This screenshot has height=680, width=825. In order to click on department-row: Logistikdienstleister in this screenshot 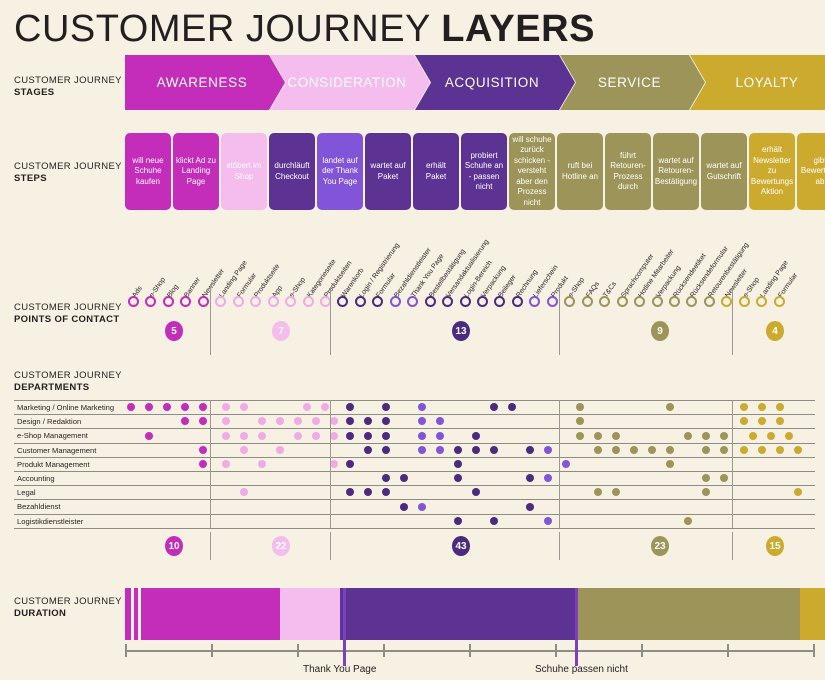, I will do `click(414, 521)`.